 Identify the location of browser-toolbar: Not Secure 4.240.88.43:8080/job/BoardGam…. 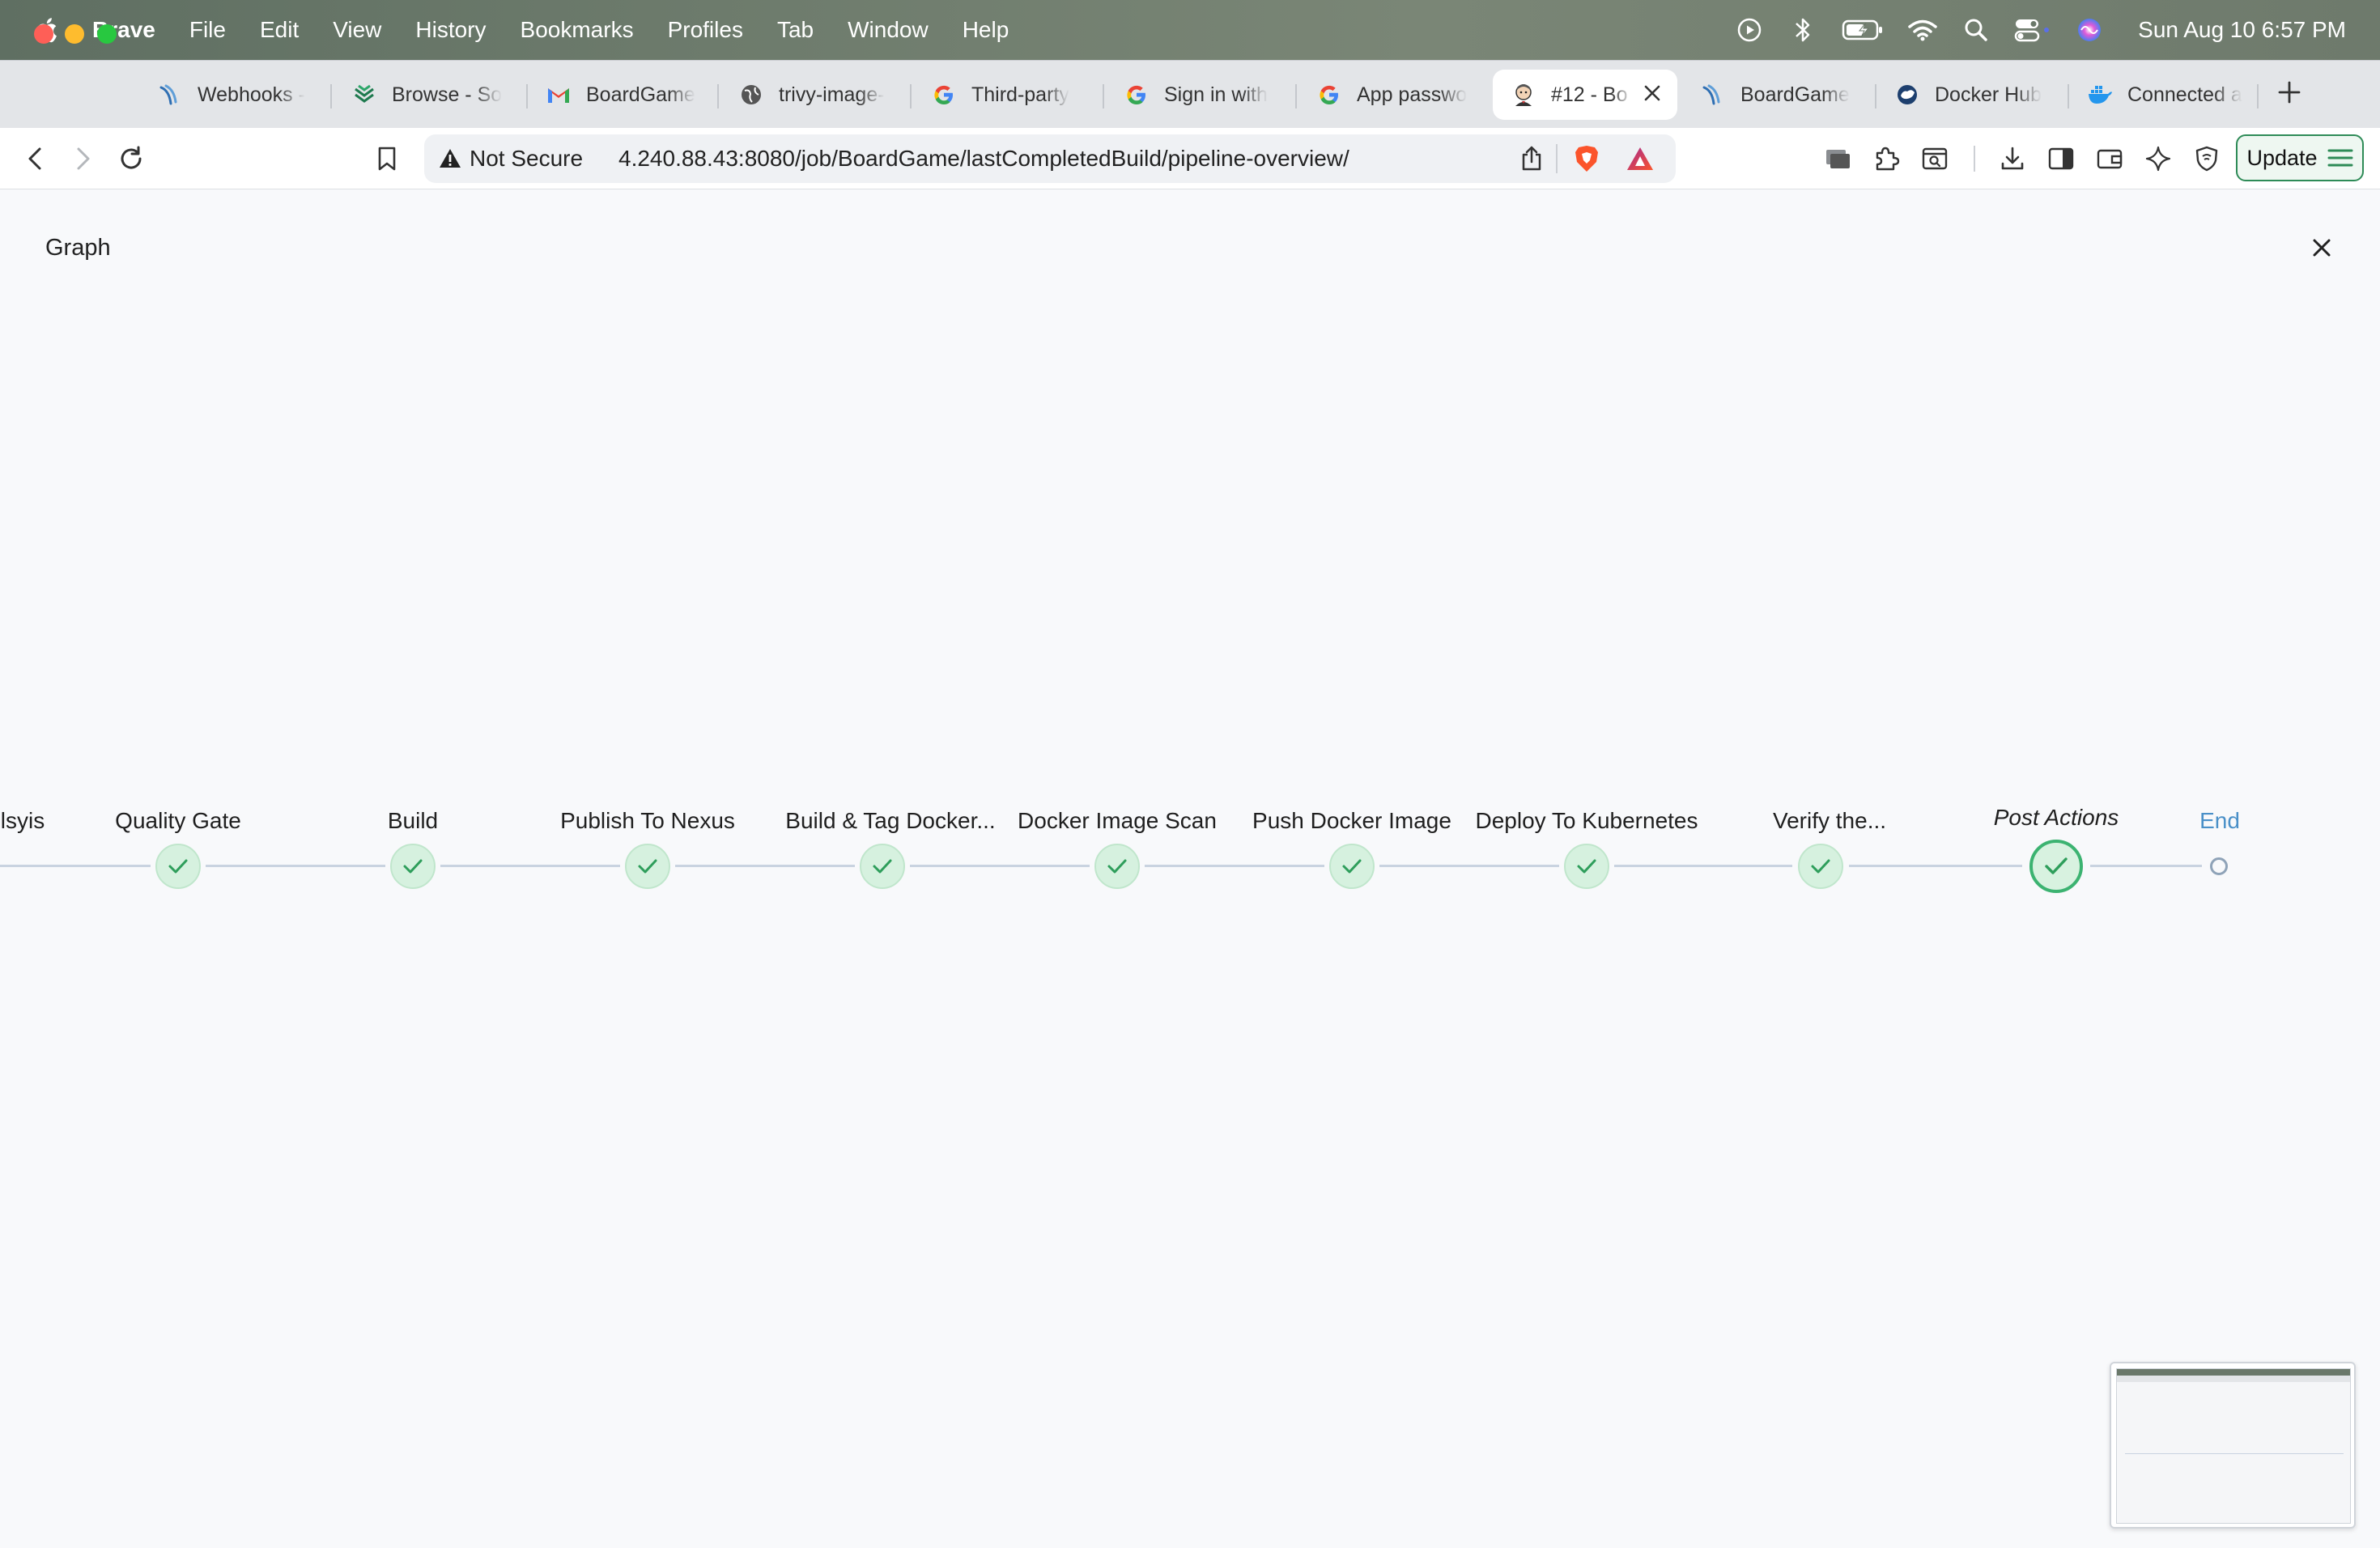
(1190, 158).